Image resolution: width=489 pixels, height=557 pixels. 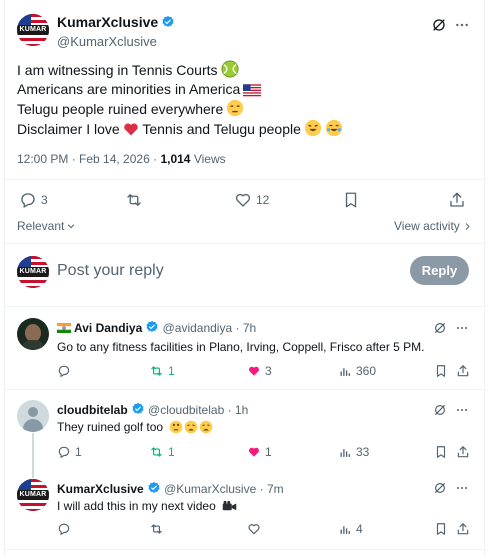 I want to click on like-count: 3, so click(x=268, y=371).